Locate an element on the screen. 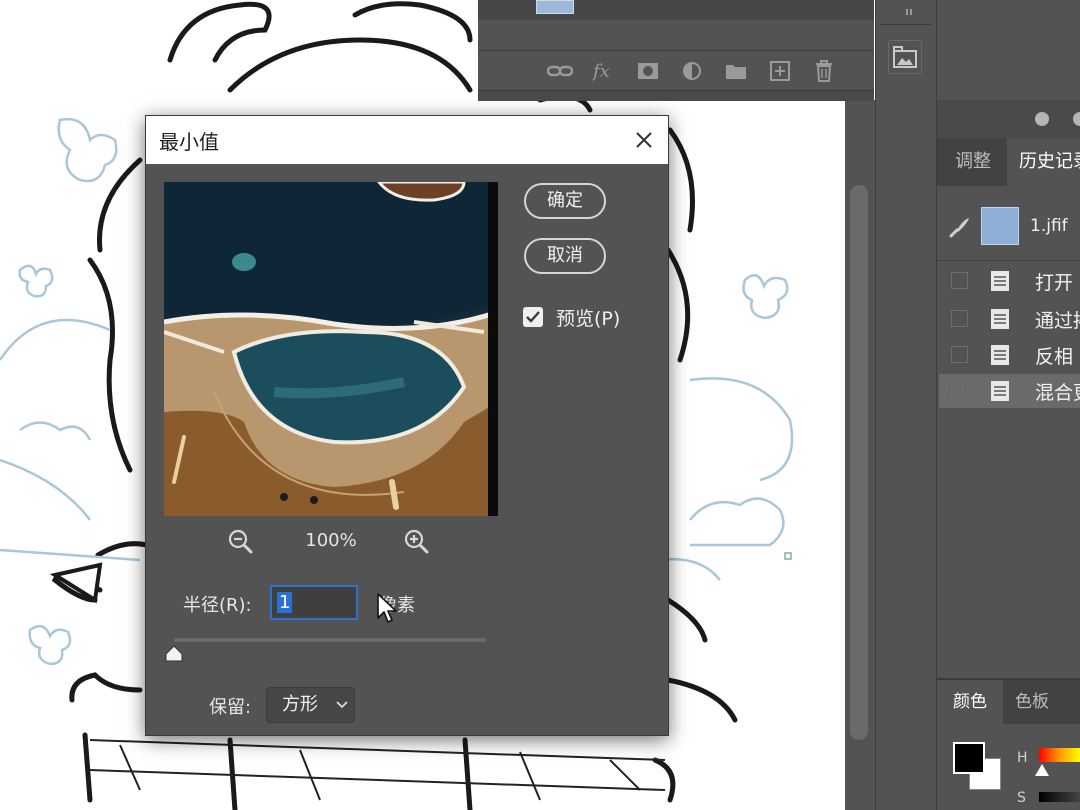 The image size is (1080, 810). tab-color: 颜色 is located at coordinates (970, 702).